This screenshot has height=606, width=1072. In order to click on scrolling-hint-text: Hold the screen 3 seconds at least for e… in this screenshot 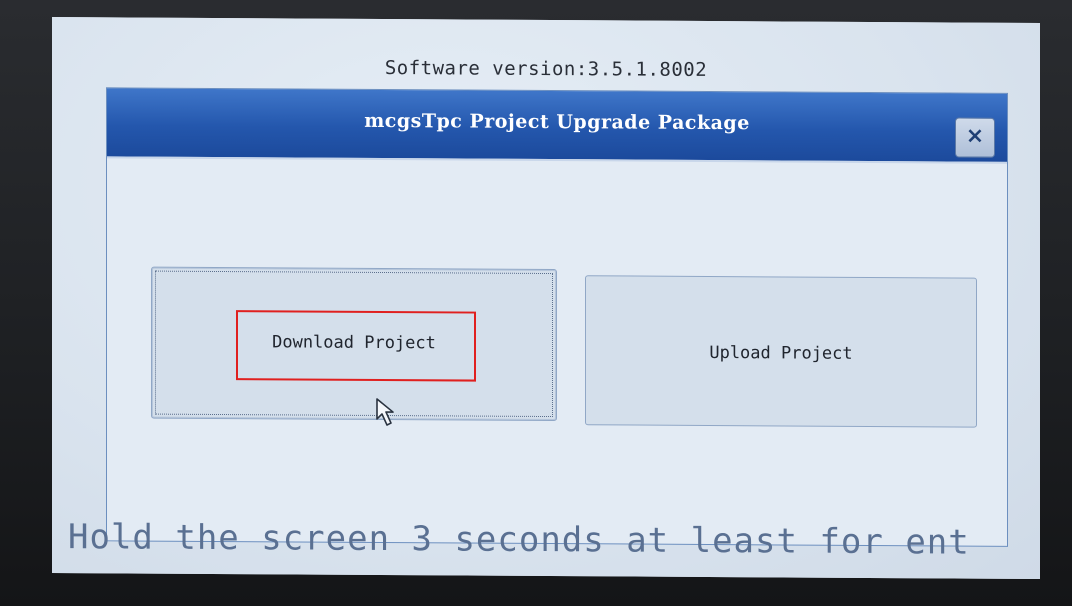, I will do `click(519, 540)`.